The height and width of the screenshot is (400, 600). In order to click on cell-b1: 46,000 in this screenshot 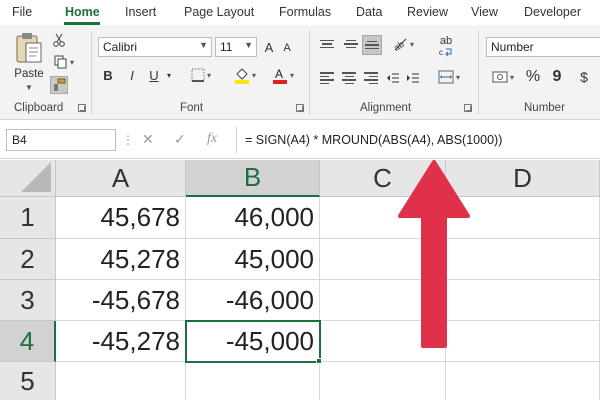, I will do `click(253, 218)`.